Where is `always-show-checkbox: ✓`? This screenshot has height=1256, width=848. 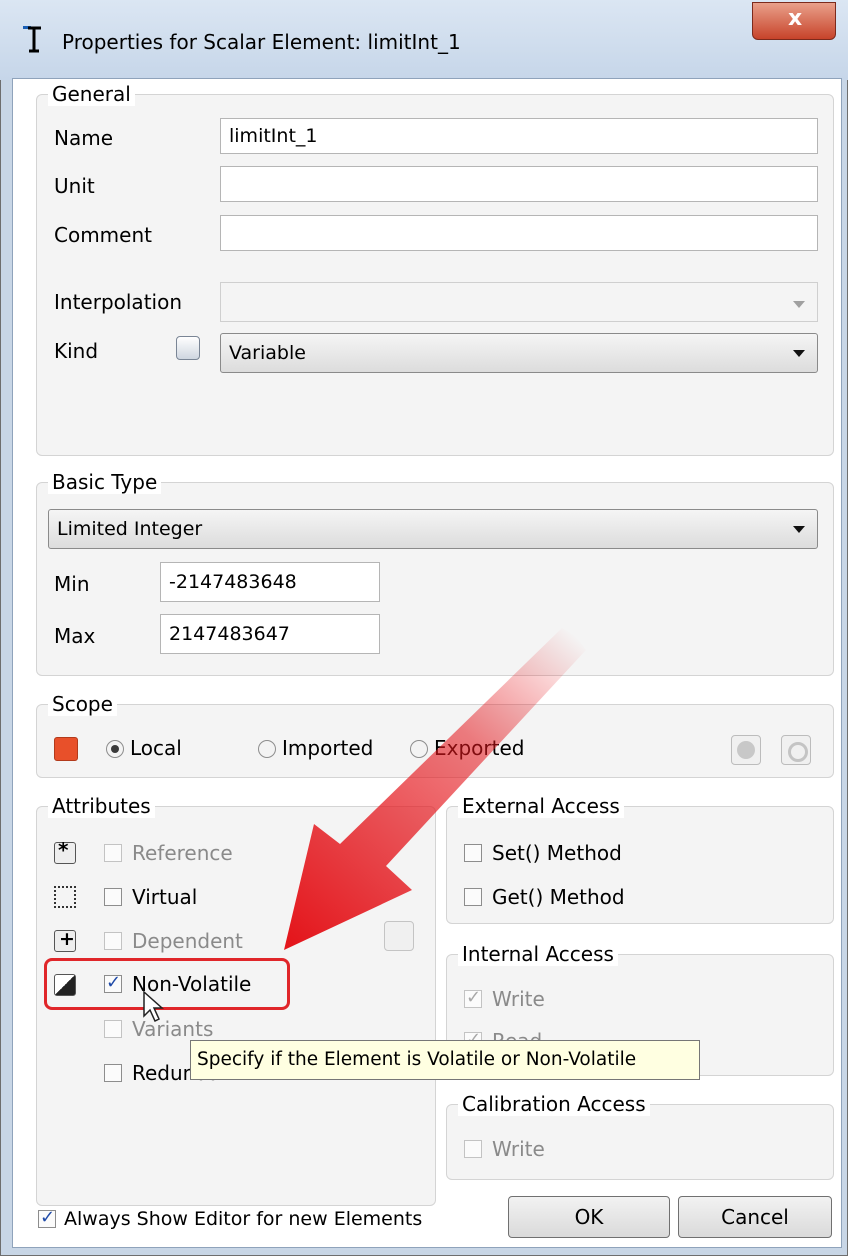 always-show-checkbox: ✓ is located at coordinates (47, 1217).